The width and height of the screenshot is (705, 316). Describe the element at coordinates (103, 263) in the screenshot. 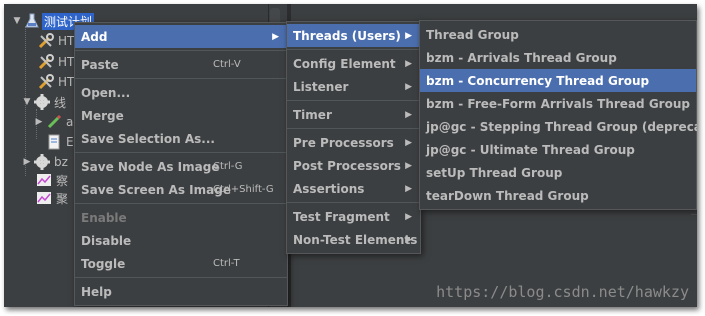

I see `menu-item-label: Toggle` at that location.